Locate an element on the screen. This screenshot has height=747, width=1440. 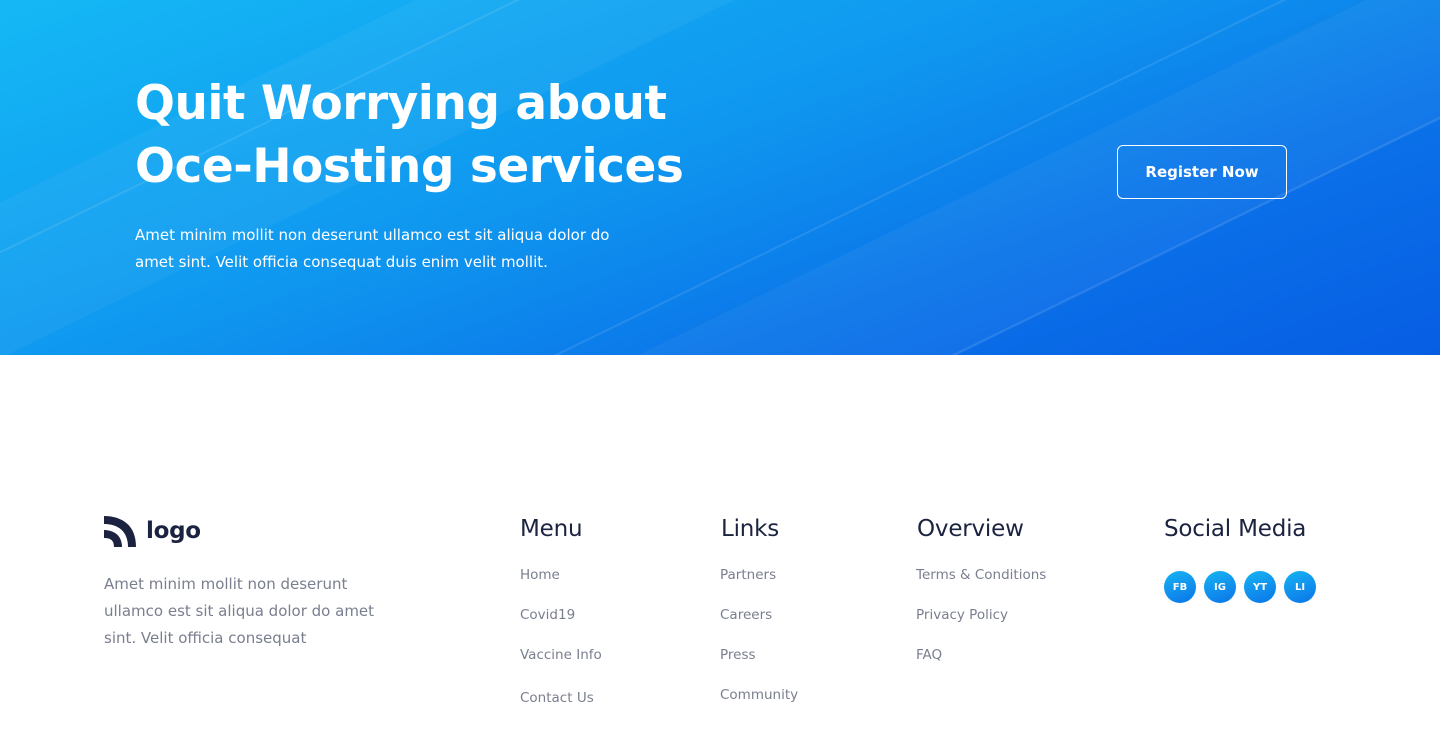
overview-link-privacy: Privacy Policy is located at coordinates (962, 615).